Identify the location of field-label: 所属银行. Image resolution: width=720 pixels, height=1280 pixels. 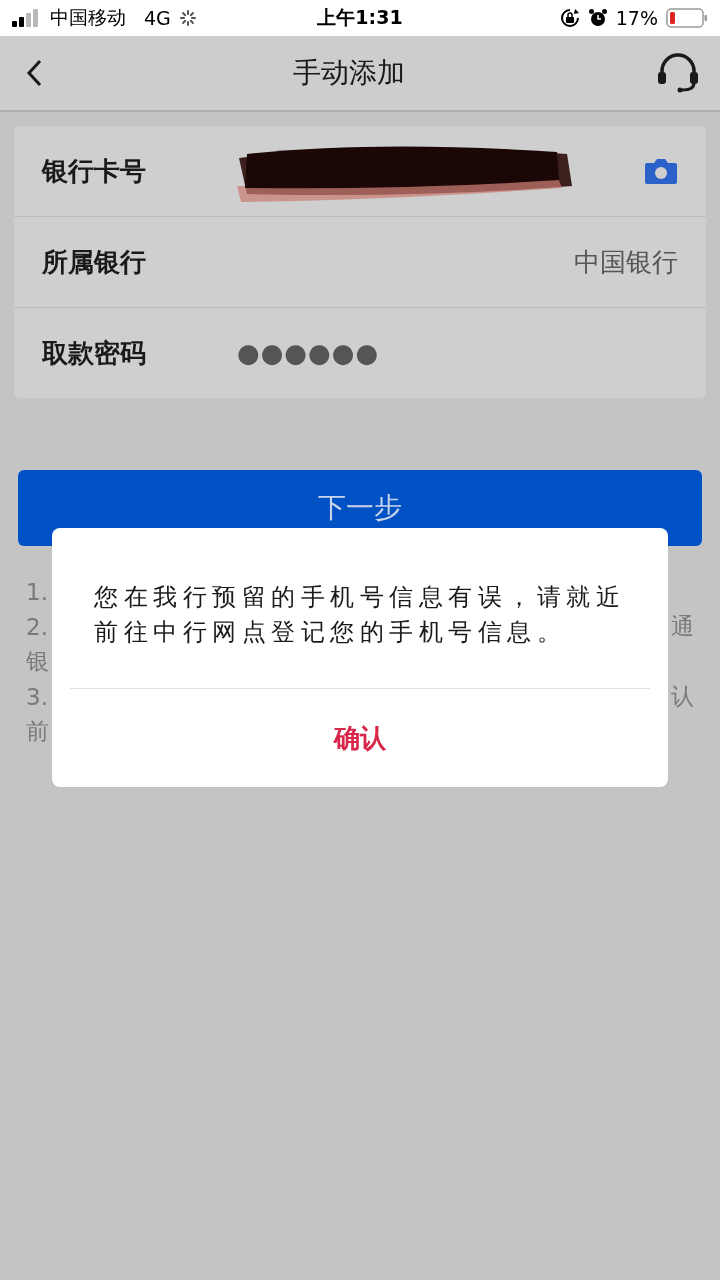
(94, 262).